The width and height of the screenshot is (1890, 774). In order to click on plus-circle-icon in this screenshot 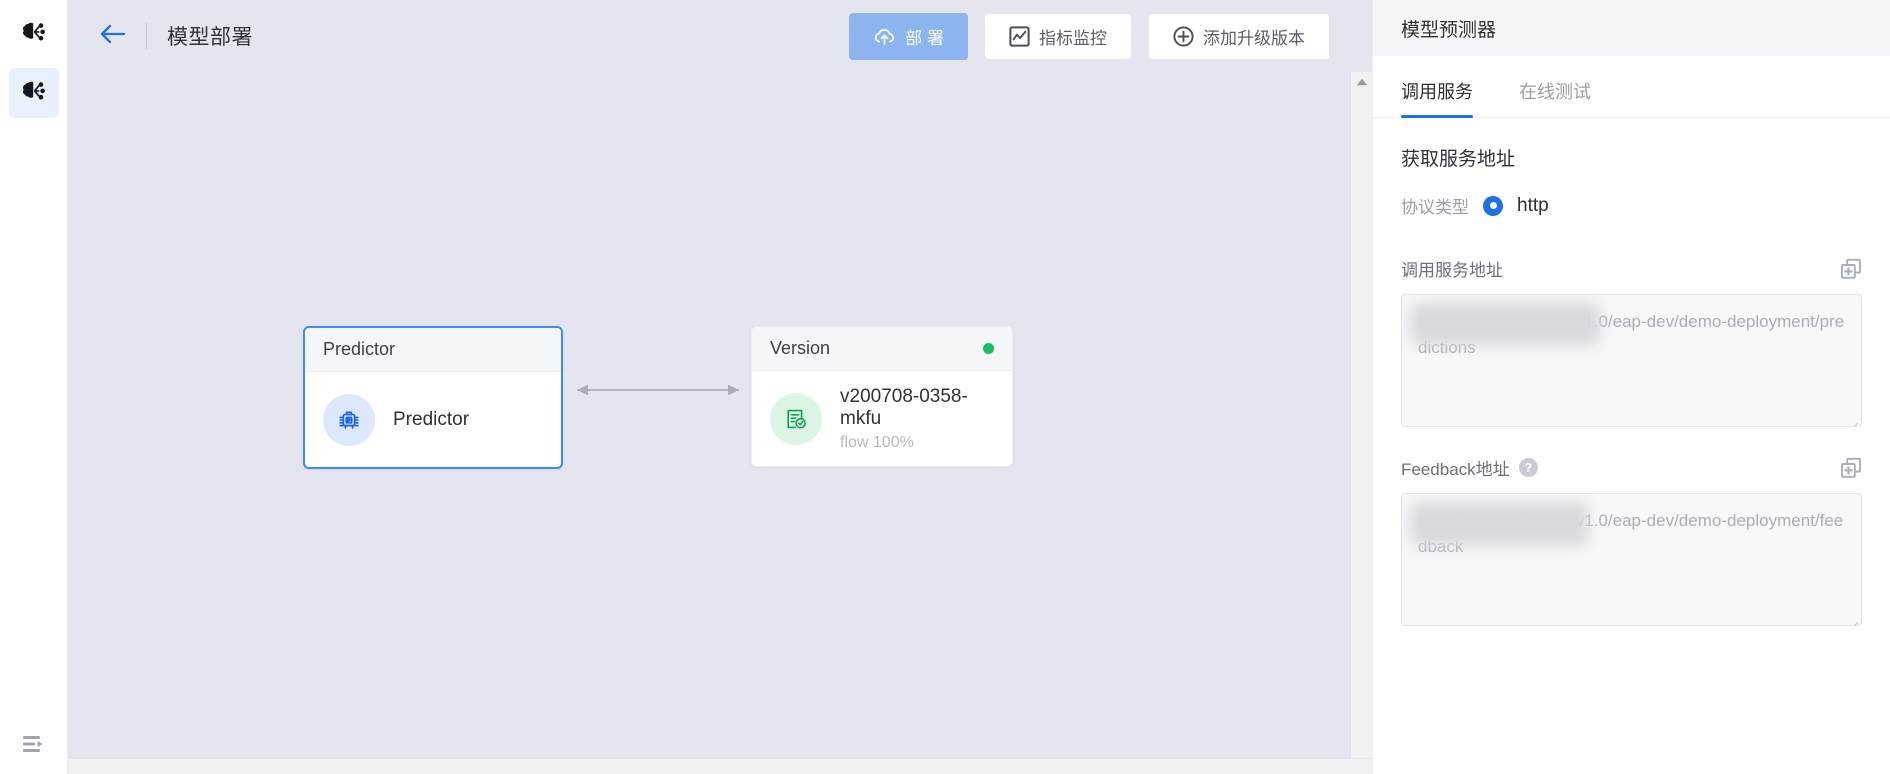, I will do `click(1183, 36)`.